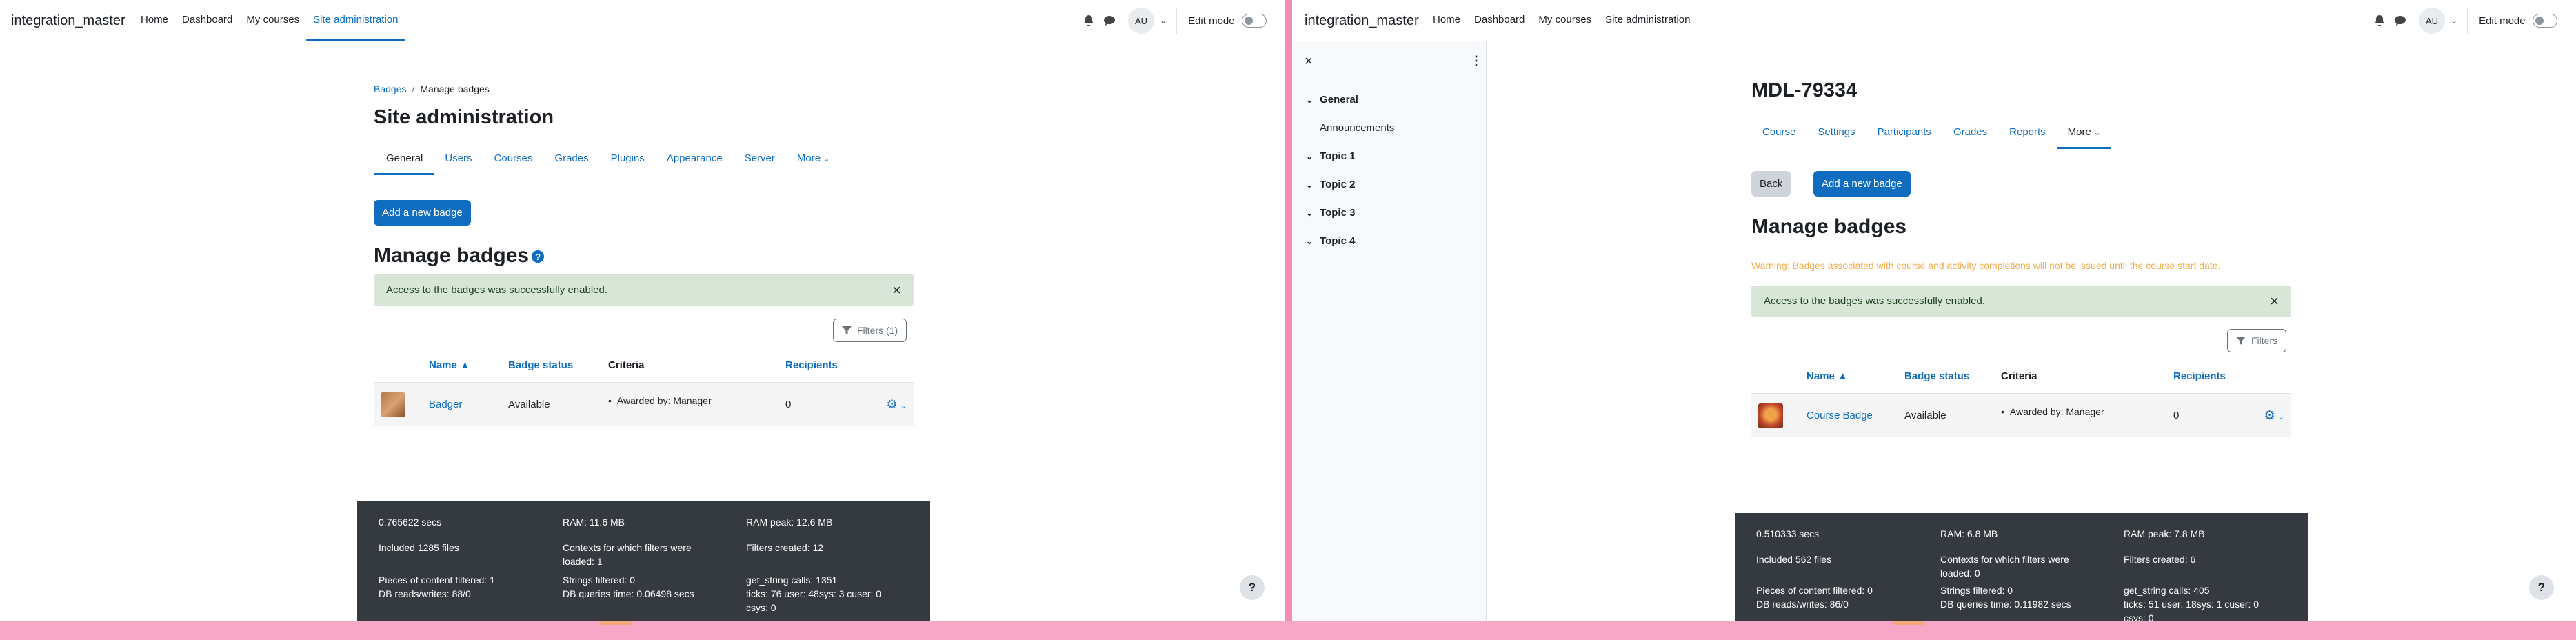 This screenshot has height=640, width=2576. What do you see at coordinates (459, 256) in the screenshot?
I see `manage-badges-heading: Manage badges?` at bounding box center [459, 256].